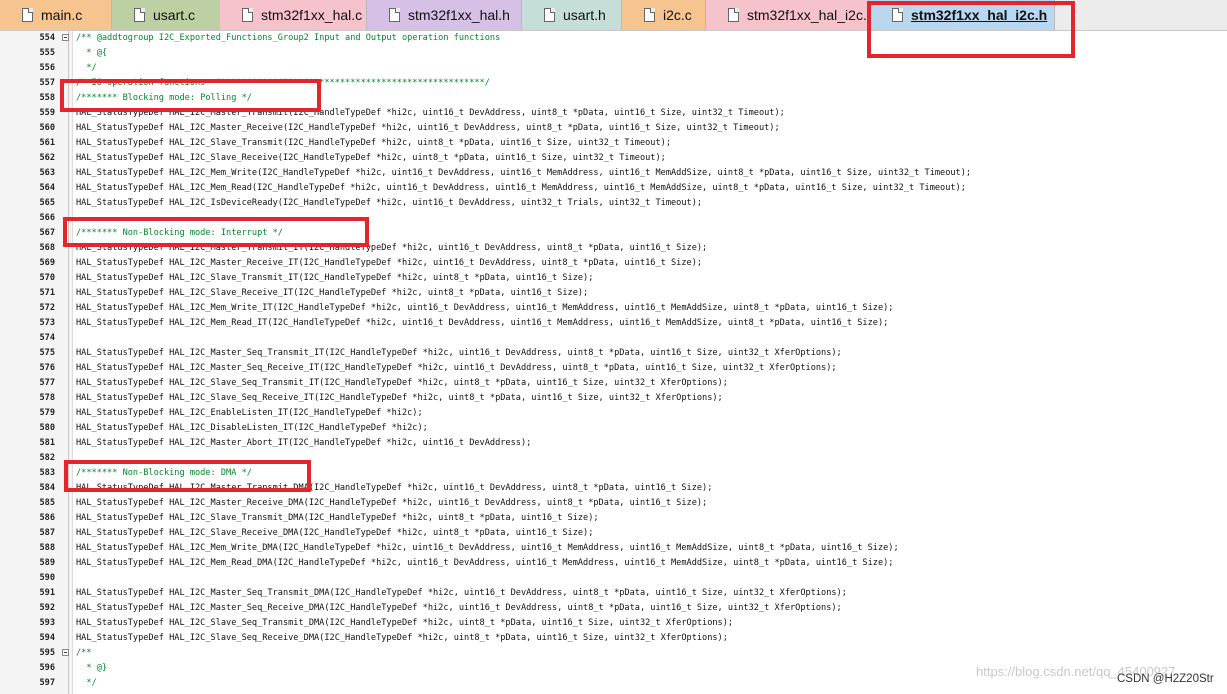 Image resolution: width=1227 pixels, height=694 pixels. What do you see at coordinates (47, 653) in the screenshot?
I see `line-number: 595` at bounding box center [47, 653].